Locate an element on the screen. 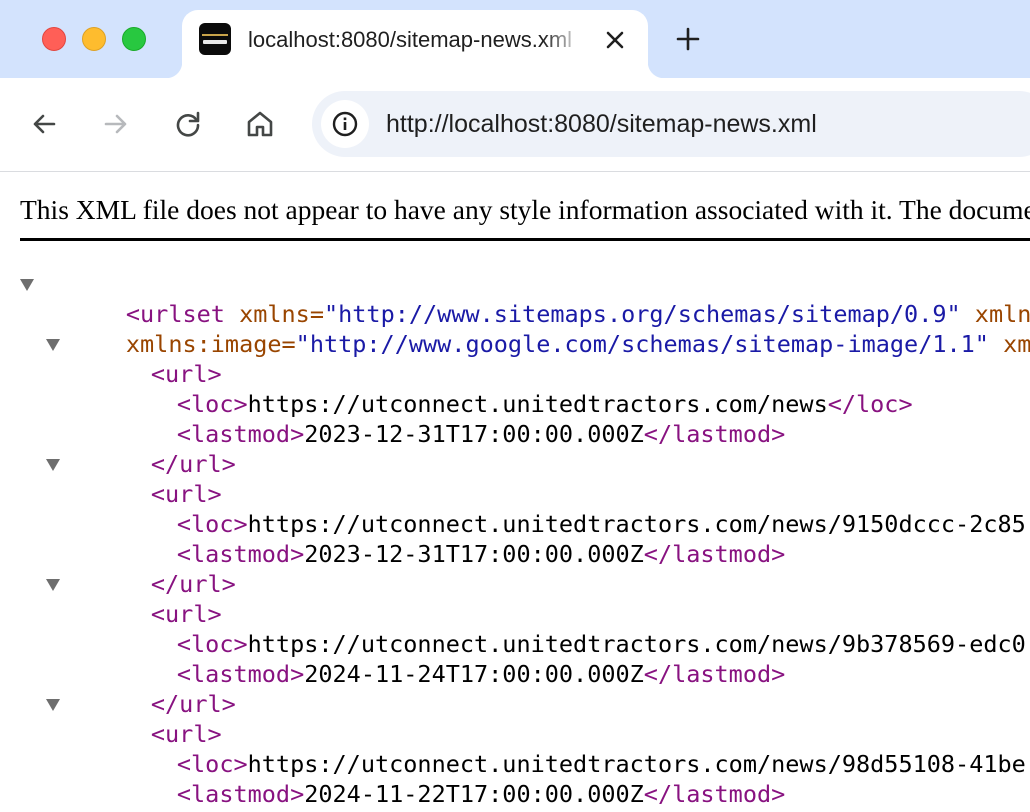 The height and width of the screenshot is (812, 1030). address-bar: http://localhost:8080/sitemap-news.xml is located at coordinates (671, 124).